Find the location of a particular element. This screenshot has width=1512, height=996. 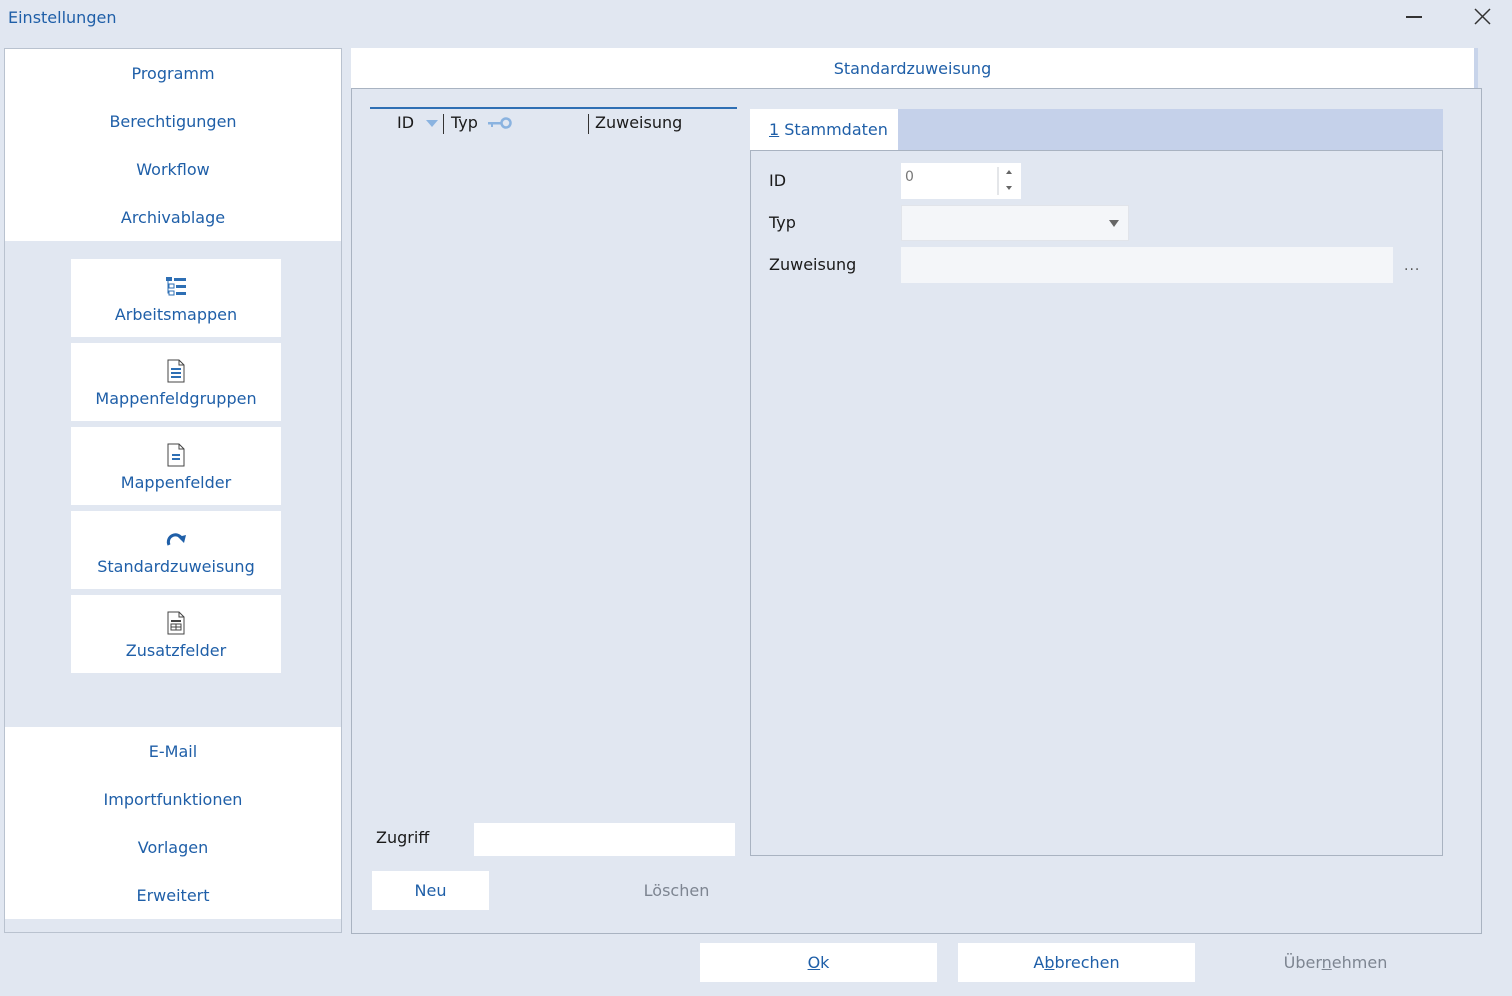

nav-tile-arbeitsmappen: Arbeitsmappen is located at coordinates (176, 298).